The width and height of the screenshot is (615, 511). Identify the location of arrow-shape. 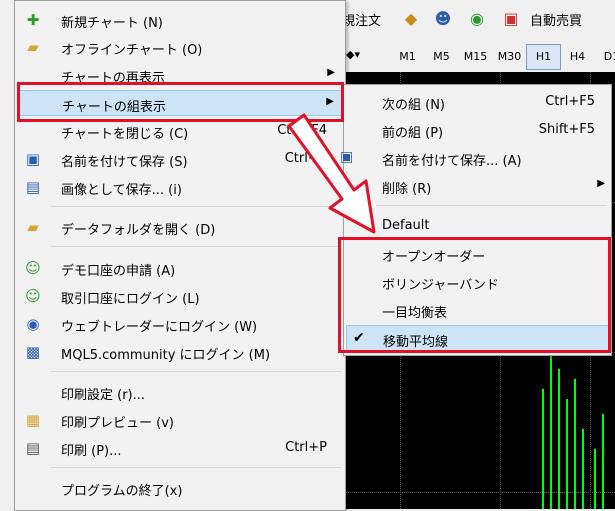
(331, 173).